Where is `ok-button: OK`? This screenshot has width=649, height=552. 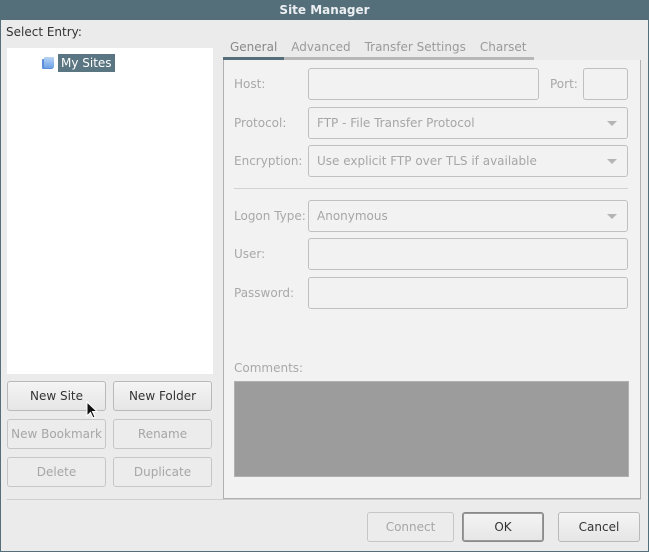 ok-button: OK is located at coordinates (503, 527).